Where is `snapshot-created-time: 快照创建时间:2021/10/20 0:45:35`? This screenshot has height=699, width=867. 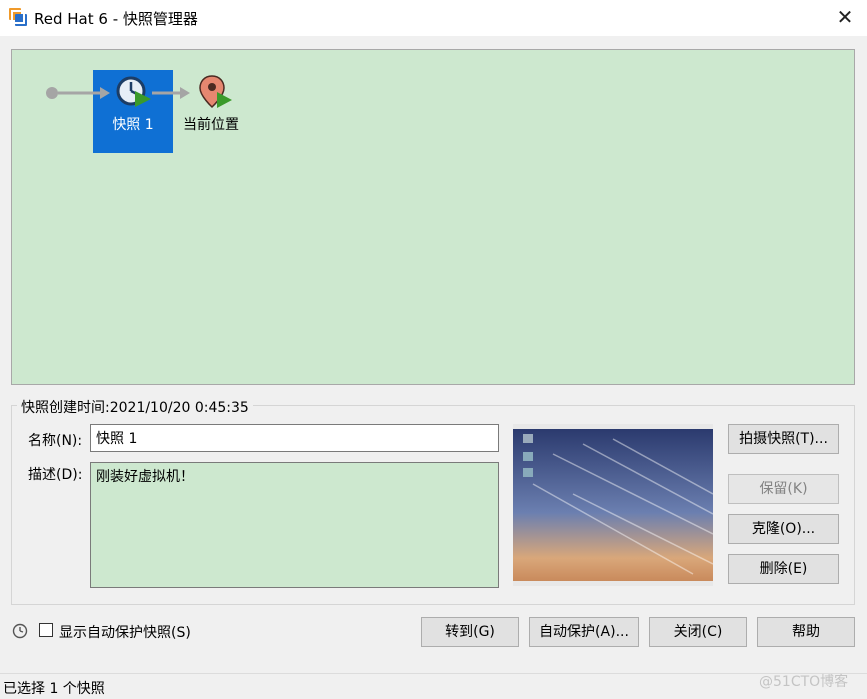 snapshot-created-time: 快照创建时间:2021/10/20 0:45:35 is located at coordinates (135, 407).